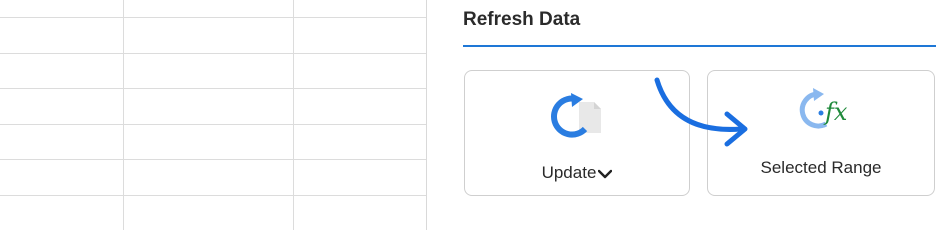  Describe the element at coordinates (699, 46) in the screenshot. I see `title-underline` at that location.